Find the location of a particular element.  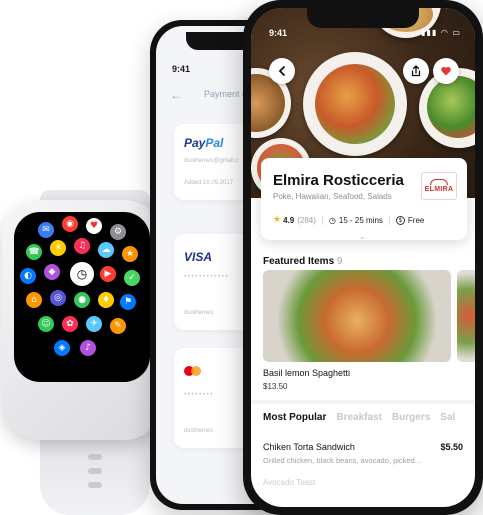

featured-item-price: $13.50 is located at coordinates (275, 386).